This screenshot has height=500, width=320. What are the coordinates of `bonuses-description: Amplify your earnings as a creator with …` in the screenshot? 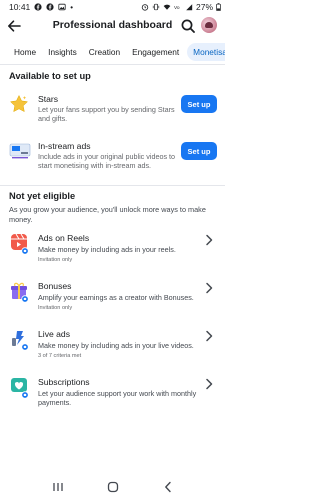 It's located at (116, 297).